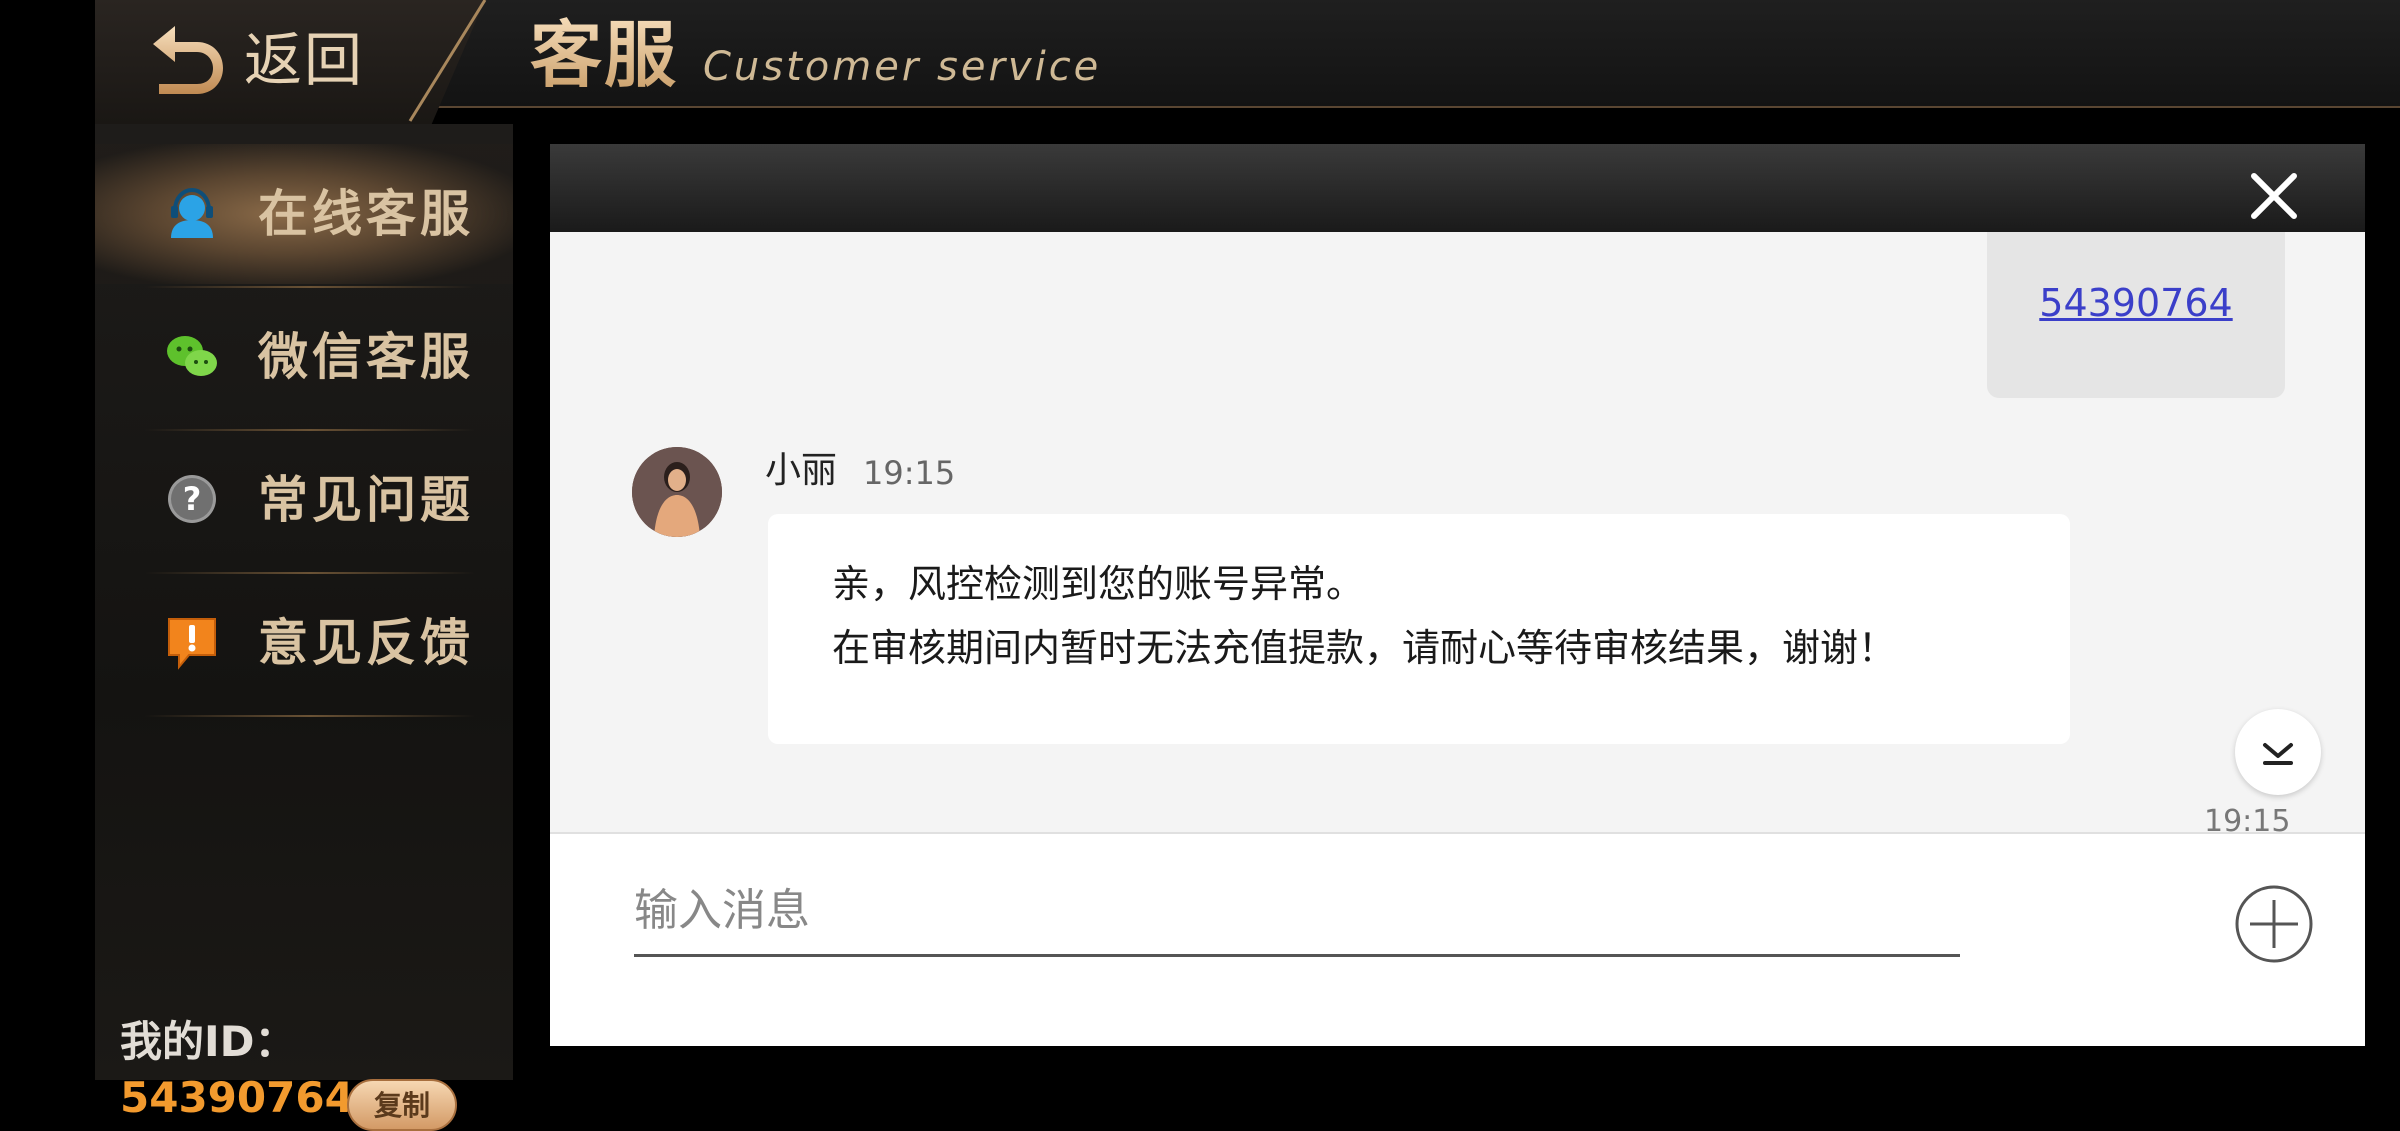 The height and width of the screenshot is (1131, 2400). What do you see at coordinates (237, 1097) in the screenshot?
I see `my-id-value: 54390764` at bounding box center [237, 1097].